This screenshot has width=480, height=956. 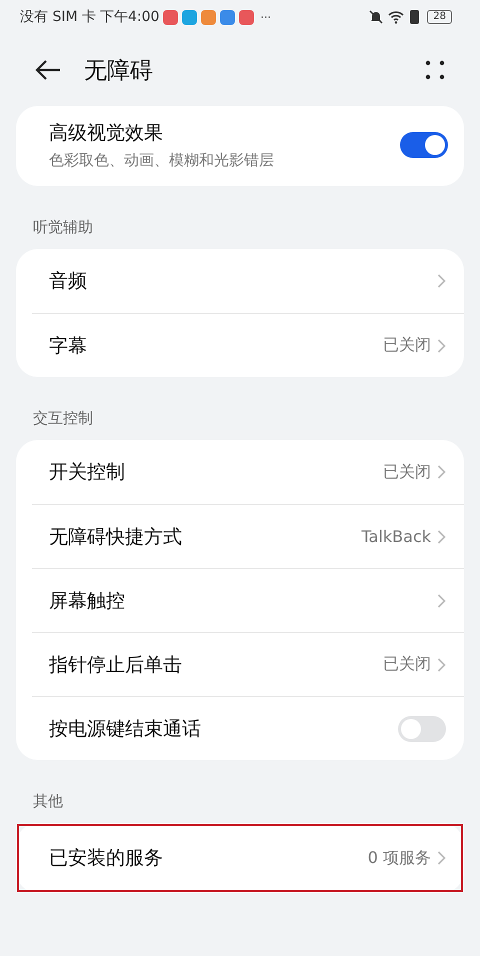 What do you see at coordinates (48, 801) in the screenshot?
I see `section-label: 其他` at bounding box center [48, 801].